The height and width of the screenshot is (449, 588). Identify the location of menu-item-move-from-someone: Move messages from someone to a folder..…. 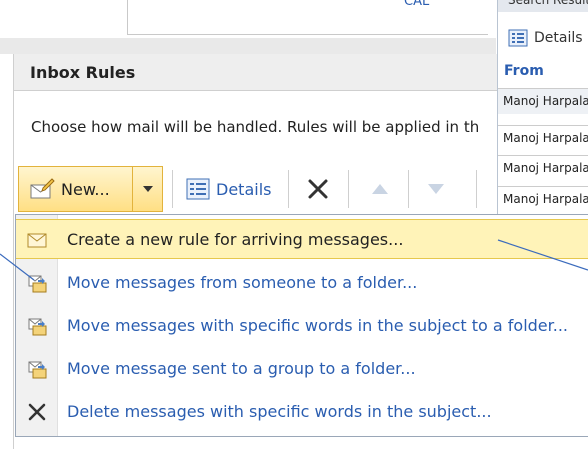
(302, 283).